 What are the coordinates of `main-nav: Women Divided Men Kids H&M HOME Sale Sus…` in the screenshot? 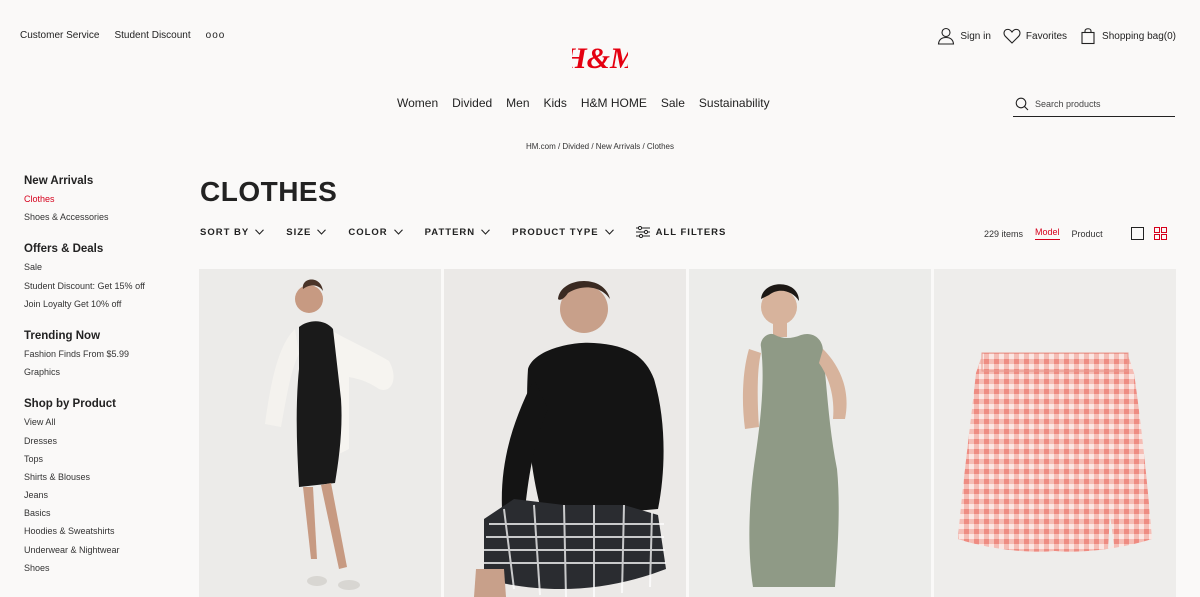 It's located at (583, 103).